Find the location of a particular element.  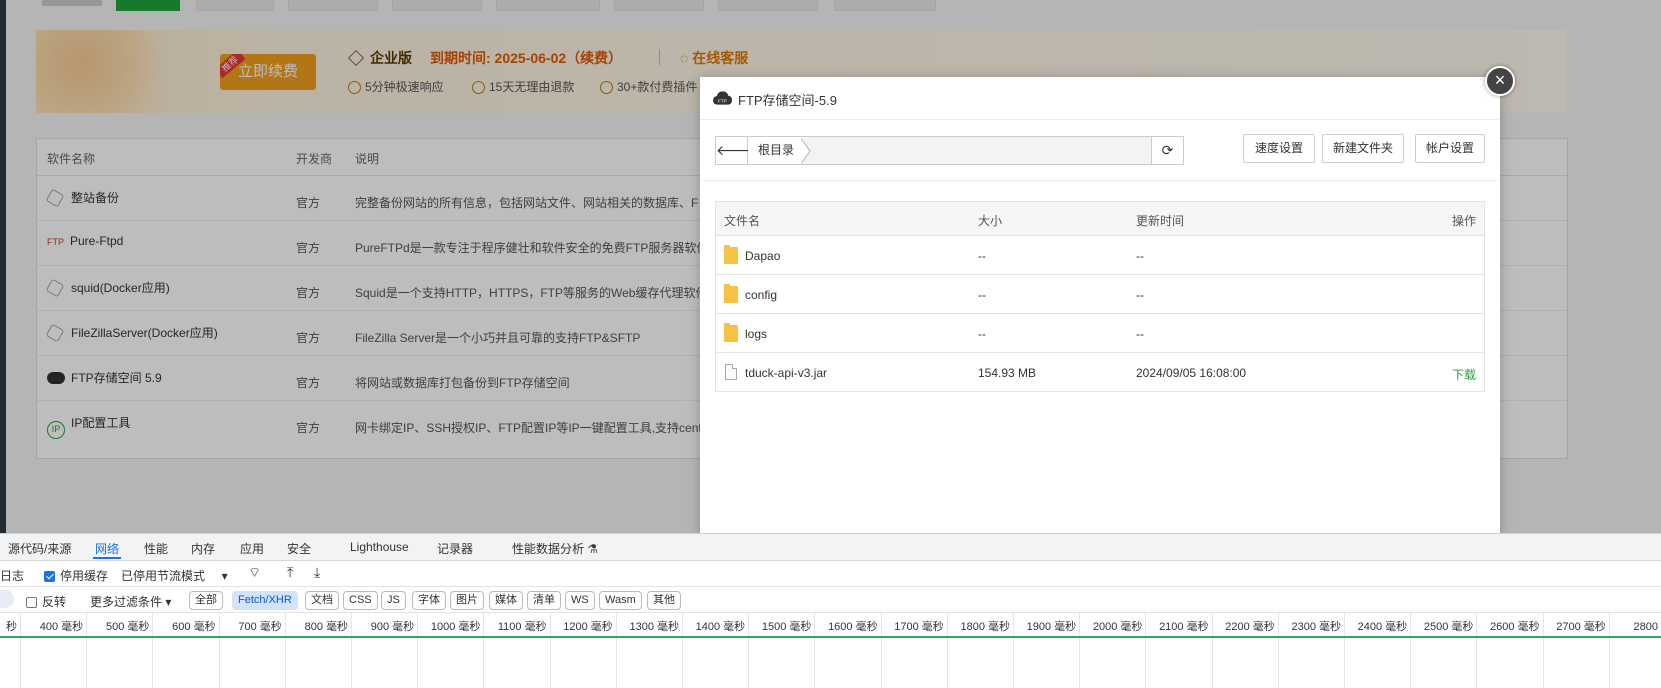

speed-settings-button: 速度设置 is located at coordinates (1279, 148).